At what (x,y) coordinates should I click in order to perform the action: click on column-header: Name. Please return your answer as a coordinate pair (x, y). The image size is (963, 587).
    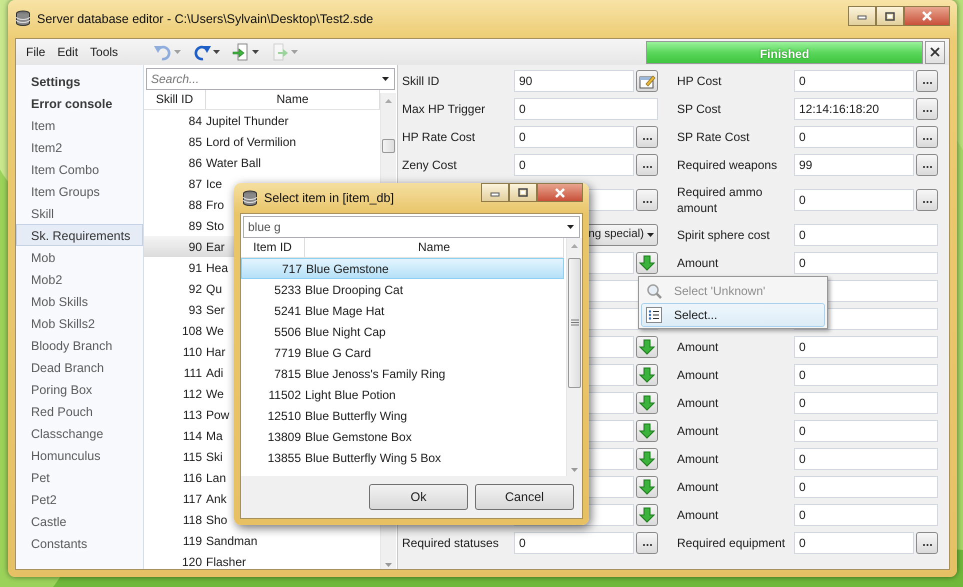
    Looking at the image, I should click on (434, 247).